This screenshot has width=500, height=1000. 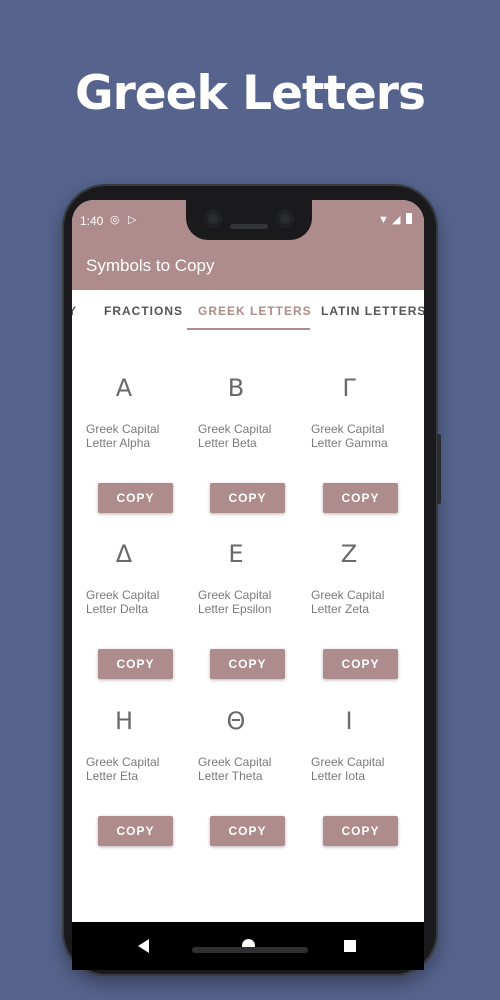 What do you see at coordinates (143, 946) in the screenshot?
I see `back-icon` at bounding box center [143, 946].